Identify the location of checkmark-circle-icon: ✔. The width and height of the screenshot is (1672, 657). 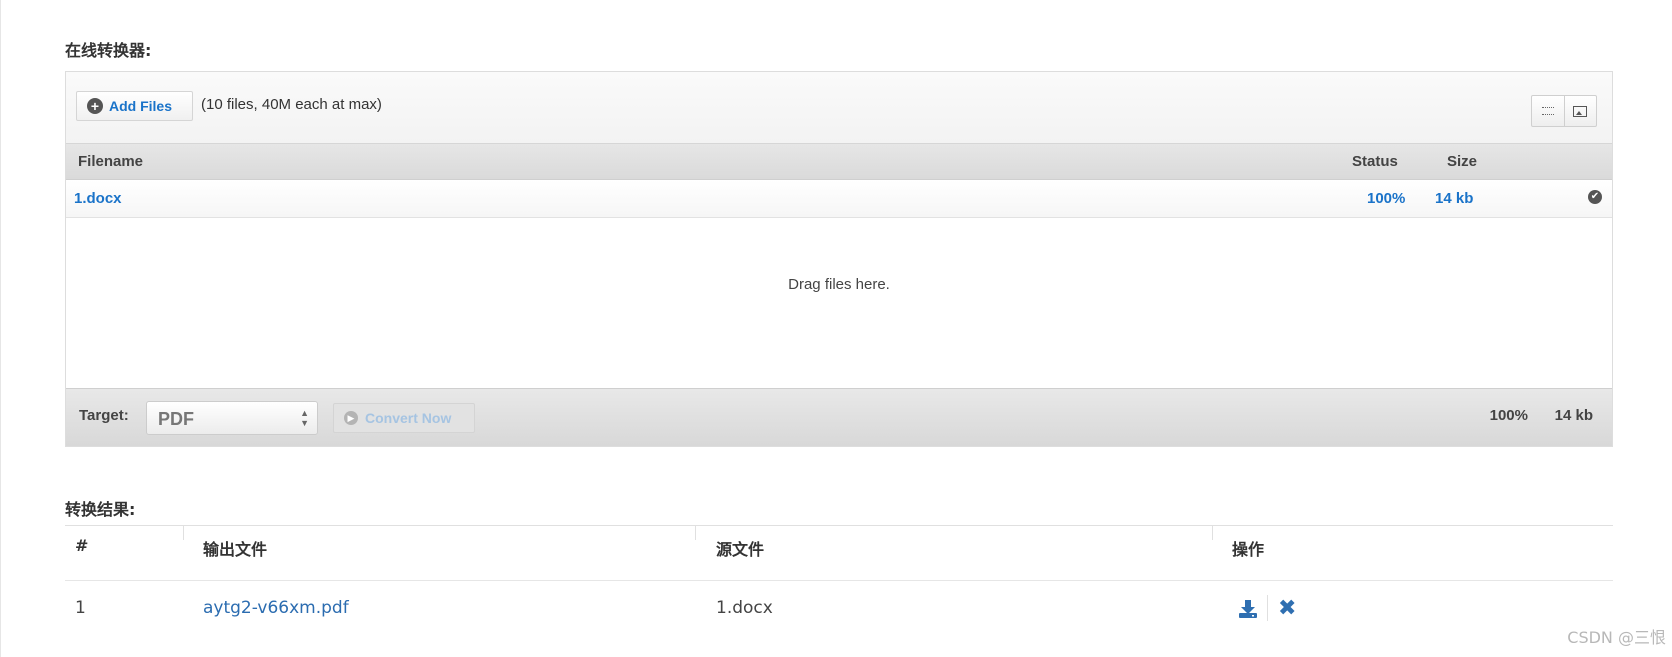
(1595, 197).